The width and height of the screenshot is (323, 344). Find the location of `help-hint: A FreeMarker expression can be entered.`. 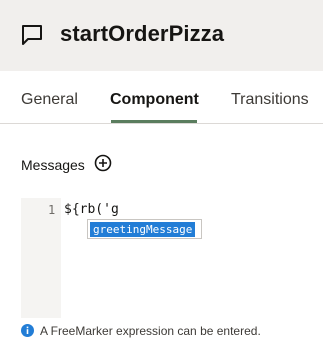

help-hint: A FreeMarker expression can be entered. is located at coordinates (172, 331).